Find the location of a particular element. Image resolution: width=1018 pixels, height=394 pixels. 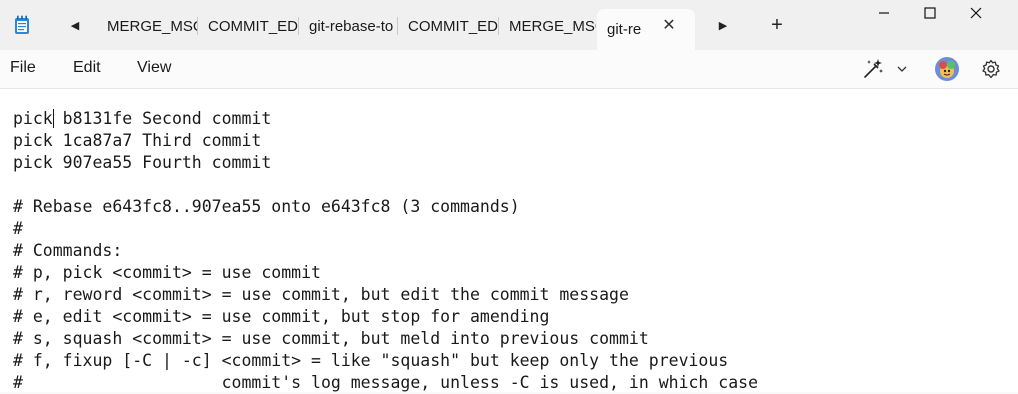

menu-file: File is located at coordinates (23, 68).